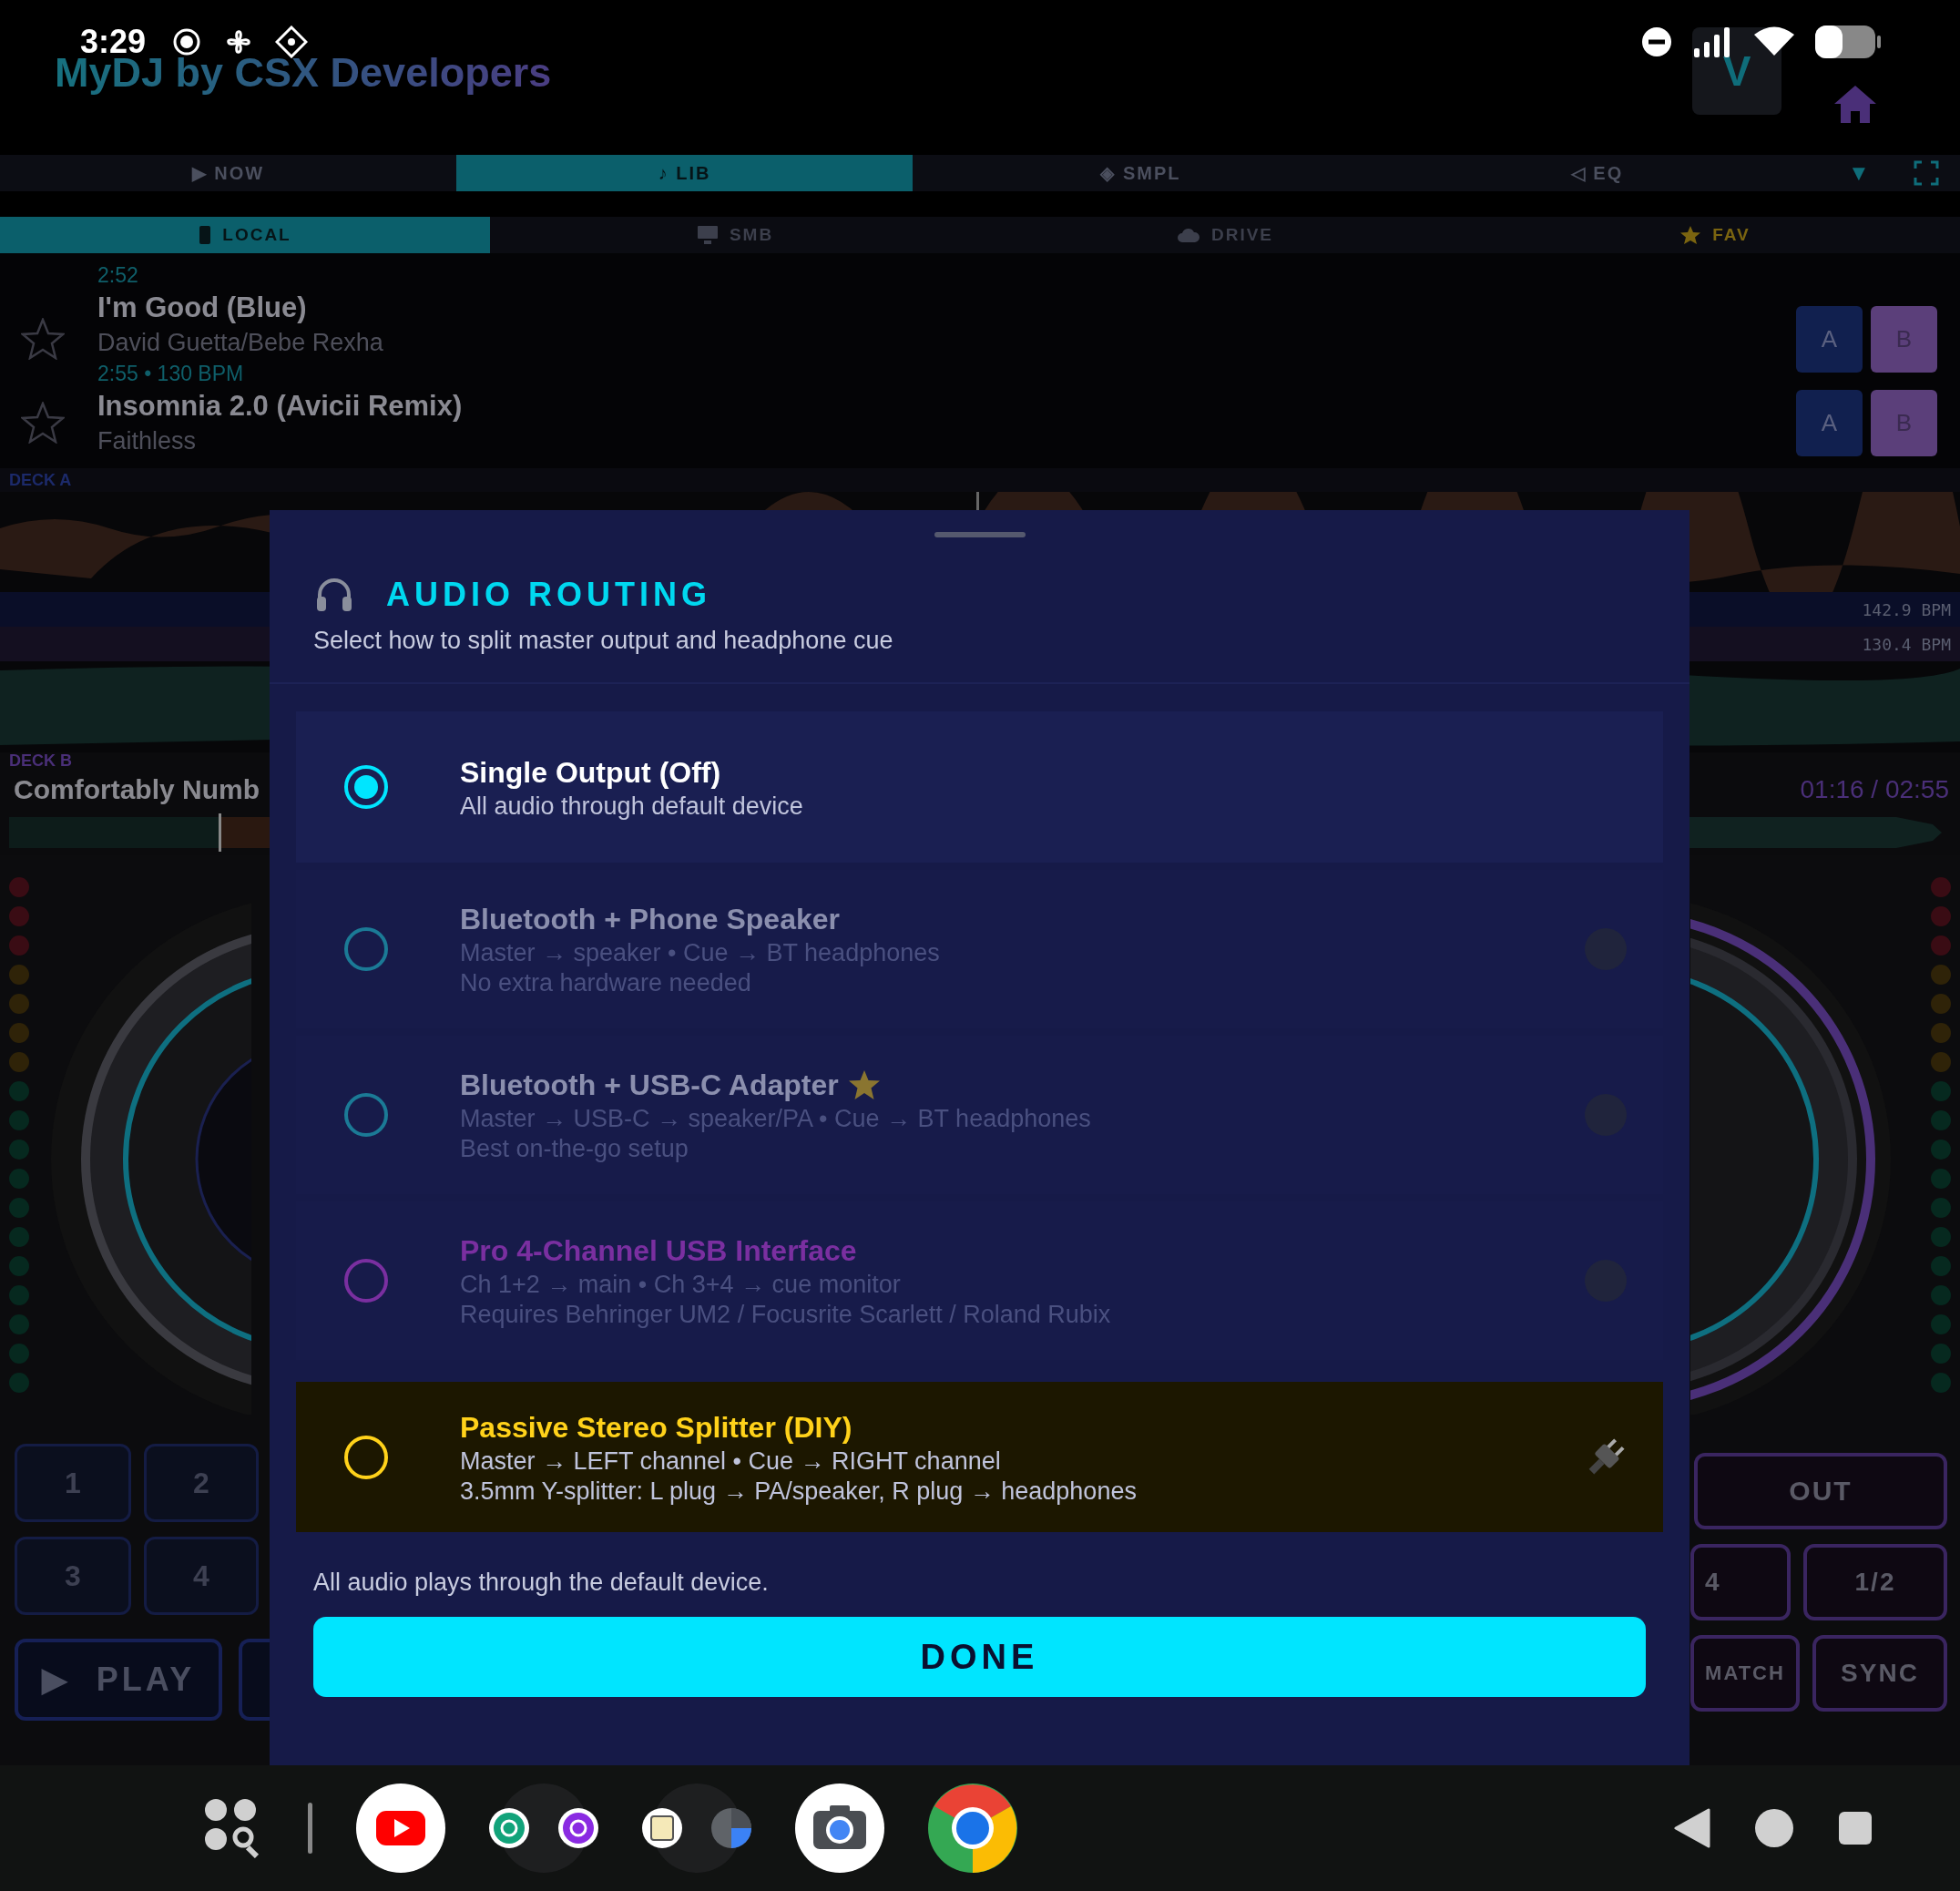 This screenshot has width=1960, height=1891. Describe the element at coordinates (245, 235) in the screenshot. I see `source-tab: LOCAL` at that location.